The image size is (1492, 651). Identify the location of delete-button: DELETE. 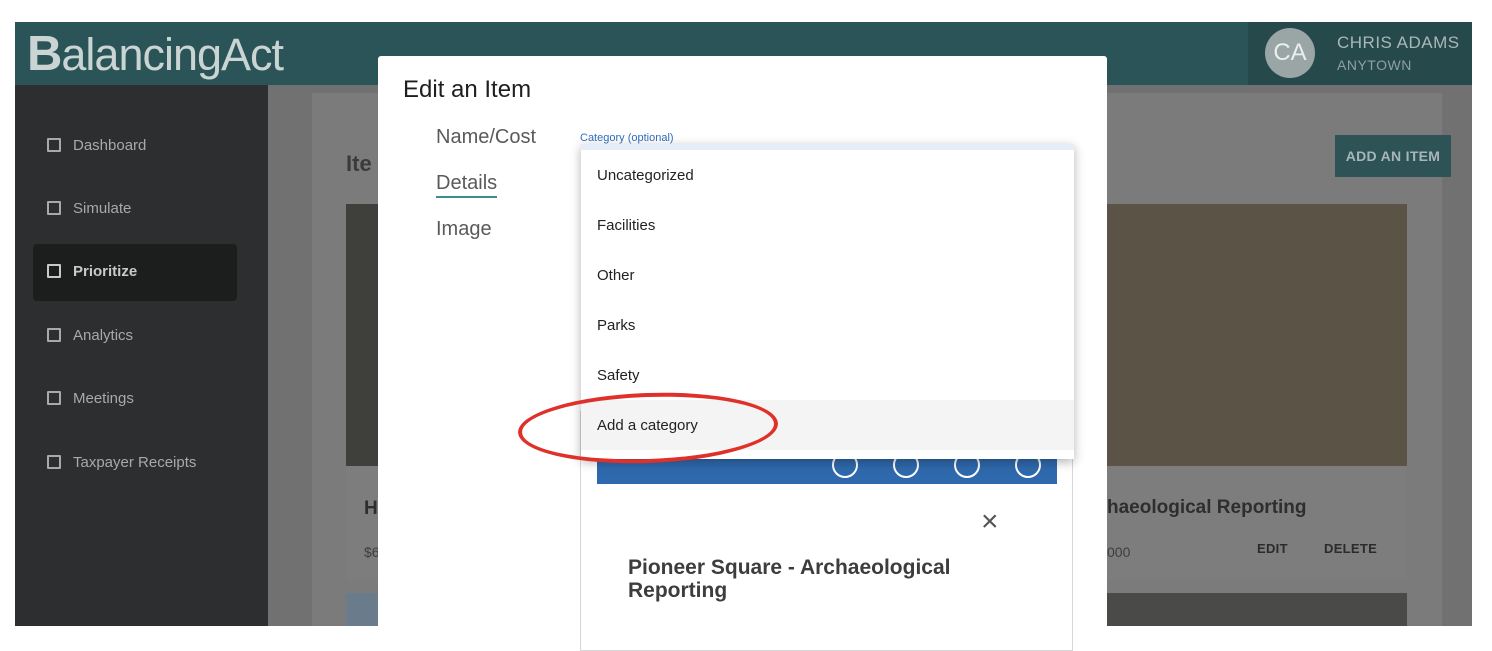
(1350, 548).